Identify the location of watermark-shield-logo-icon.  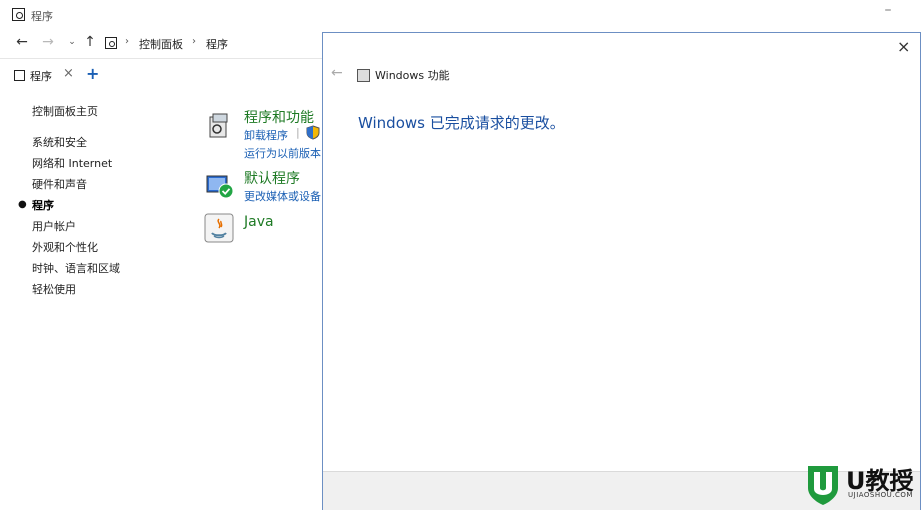
(823, 485).